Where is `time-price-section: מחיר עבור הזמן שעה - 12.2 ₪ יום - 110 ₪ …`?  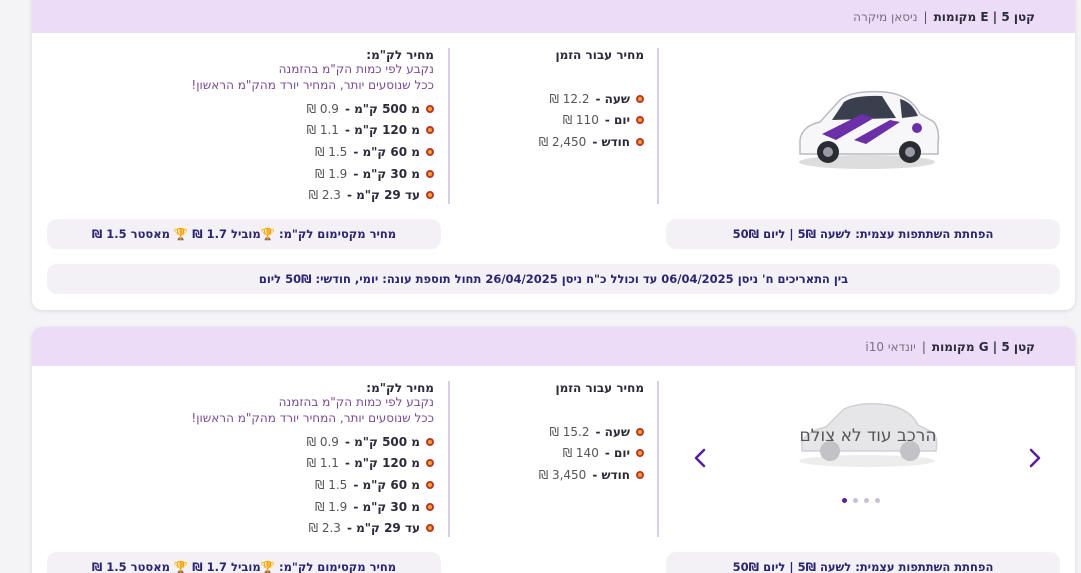 time-price-section: מחיר עבור הזמן שעה - 12.2 ₪ יום - 110 ₪ … is located at coordinates (548, 100).